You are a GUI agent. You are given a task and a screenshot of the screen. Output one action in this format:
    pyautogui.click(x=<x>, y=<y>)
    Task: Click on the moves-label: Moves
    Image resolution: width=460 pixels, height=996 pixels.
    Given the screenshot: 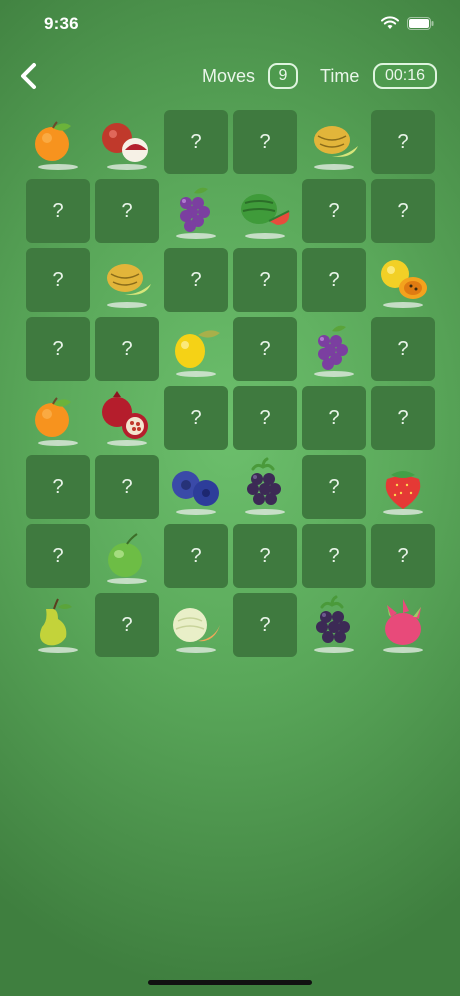 What is the action you would take?
    pyautogui.click(x=229, y=76)
    